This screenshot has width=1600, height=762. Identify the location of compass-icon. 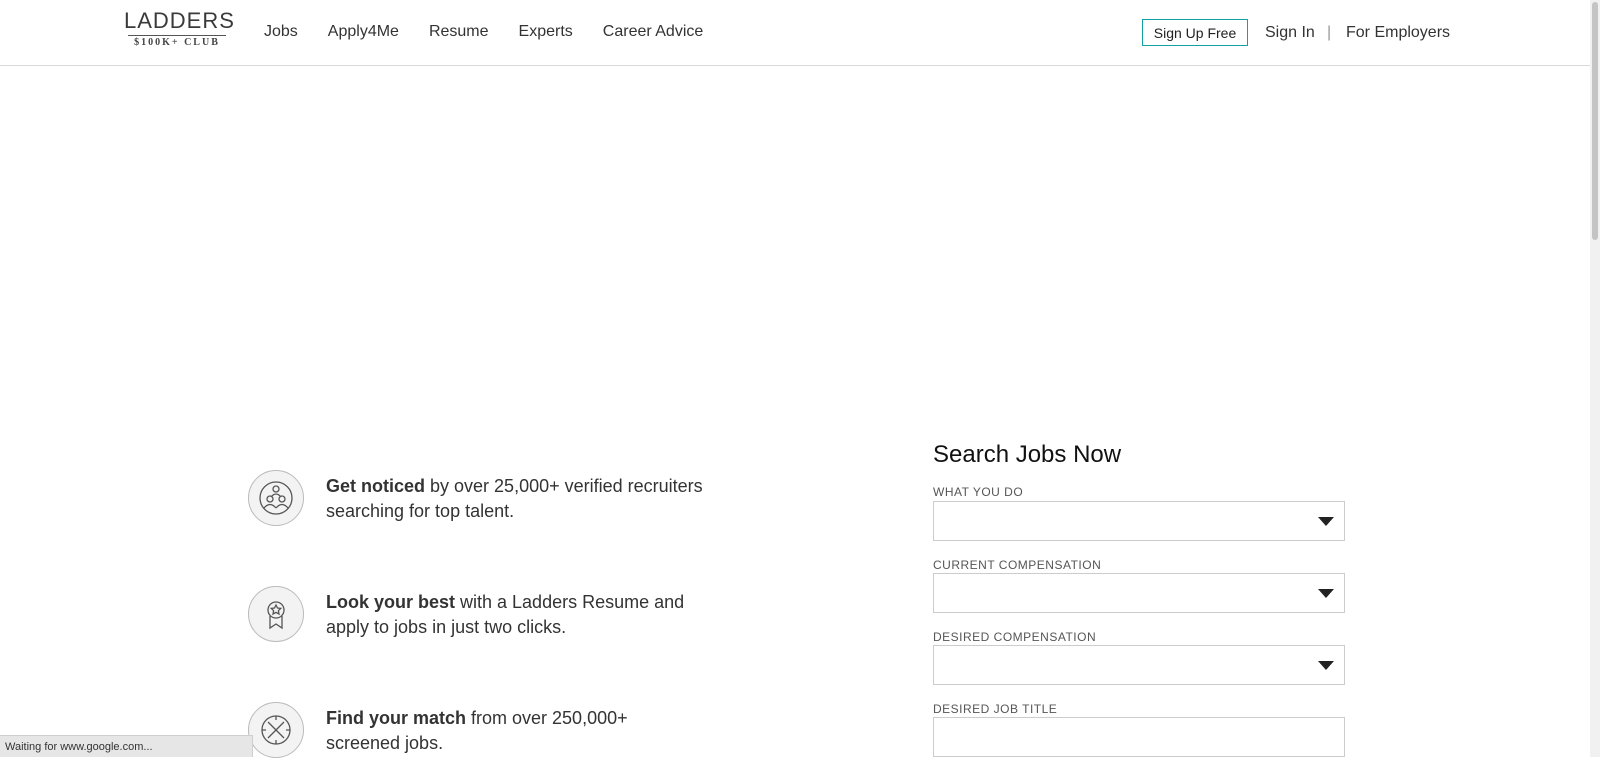
(276, 730).